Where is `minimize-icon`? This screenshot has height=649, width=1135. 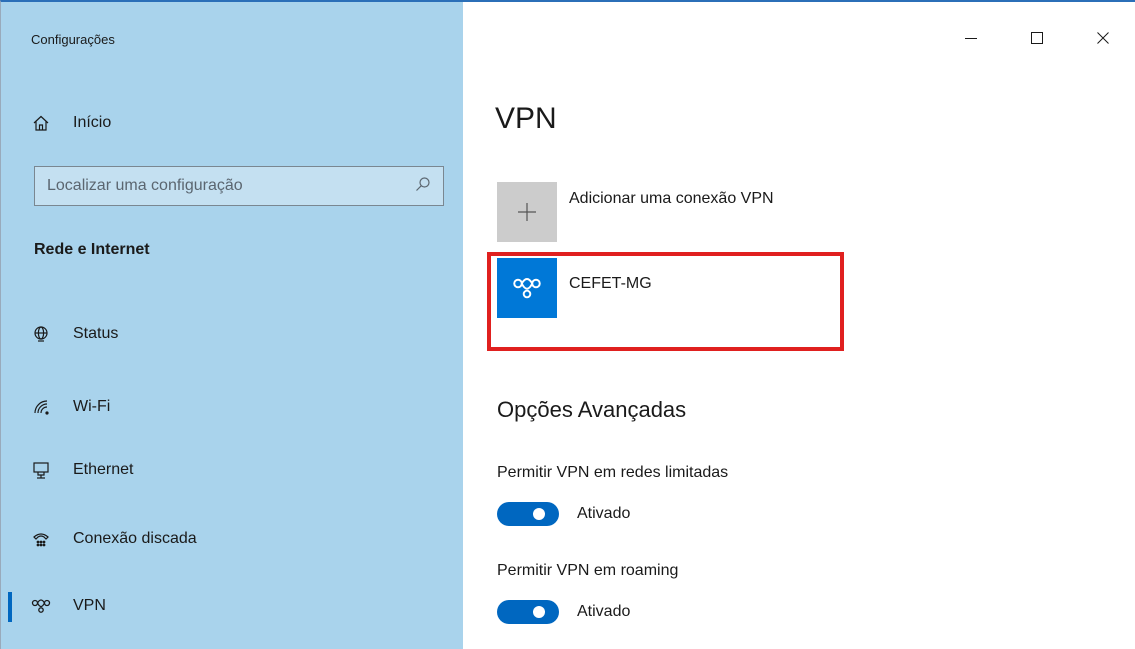 minimize-icon is located at coordinates (971, 38).